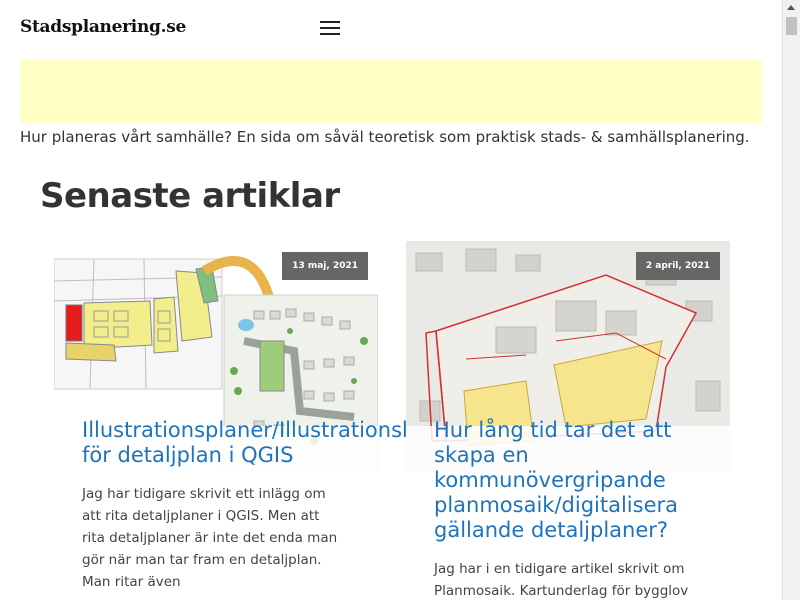 The image size is (800, 602). Describe the element at coordinates (391, 91) in the screenshot. I see `ad-banner` at that location.